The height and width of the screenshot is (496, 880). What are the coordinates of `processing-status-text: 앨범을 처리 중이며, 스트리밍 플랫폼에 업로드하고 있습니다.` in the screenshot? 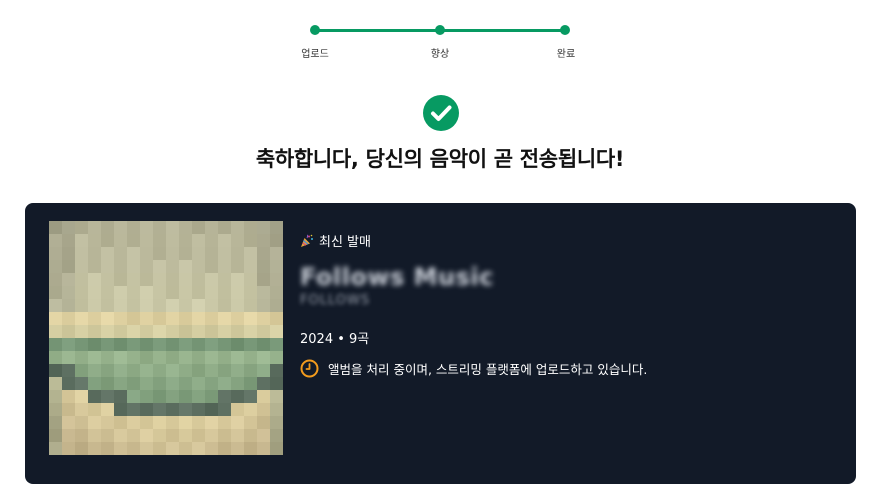 It's located at (488, 369).